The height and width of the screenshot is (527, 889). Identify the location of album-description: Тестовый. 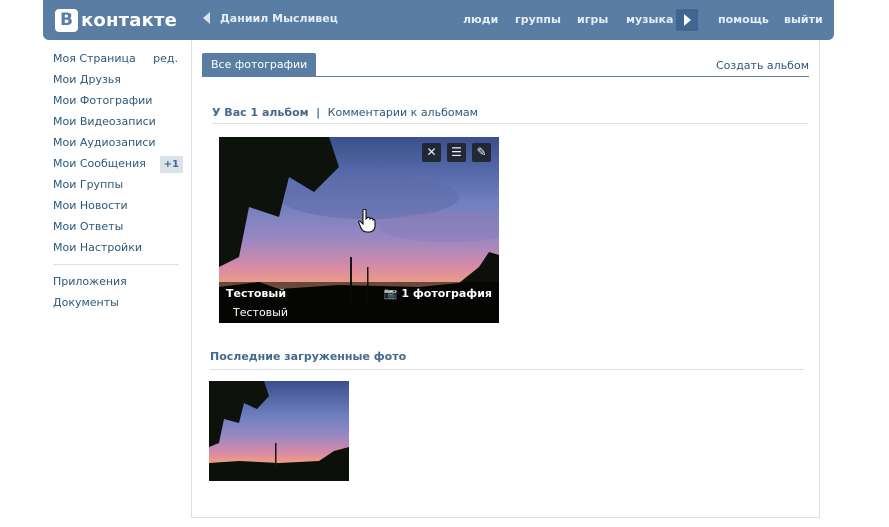
(260, 312).